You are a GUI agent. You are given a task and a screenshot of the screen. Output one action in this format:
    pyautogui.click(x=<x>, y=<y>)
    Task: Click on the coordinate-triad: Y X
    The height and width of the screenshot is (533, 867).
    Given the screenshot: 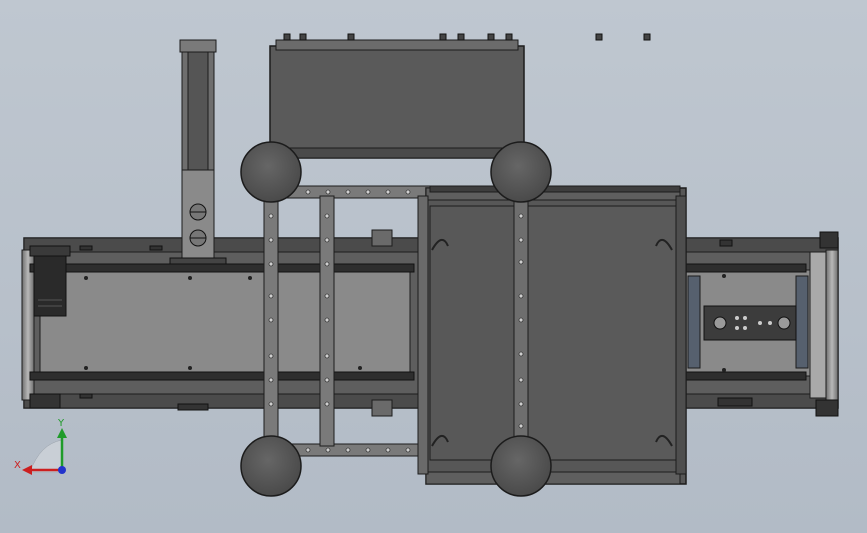 What is the action you would take?
    pyautogui.click(x=40, y=446)
    